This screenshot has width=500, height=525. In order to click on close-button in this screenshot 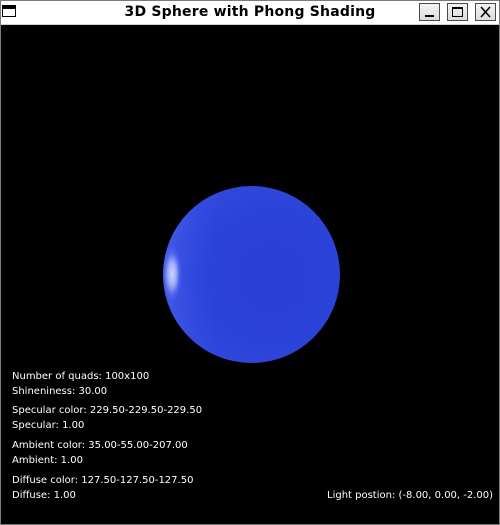, I will do `click(485, 12)`.